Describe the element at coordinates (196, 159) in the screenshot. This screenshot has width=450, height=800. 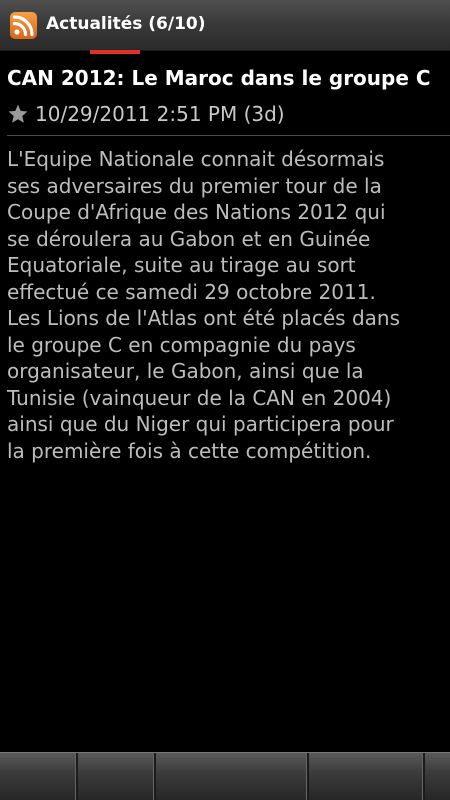
I see `article-body-line: L'Equipe Nationale connait désormais` at that location.